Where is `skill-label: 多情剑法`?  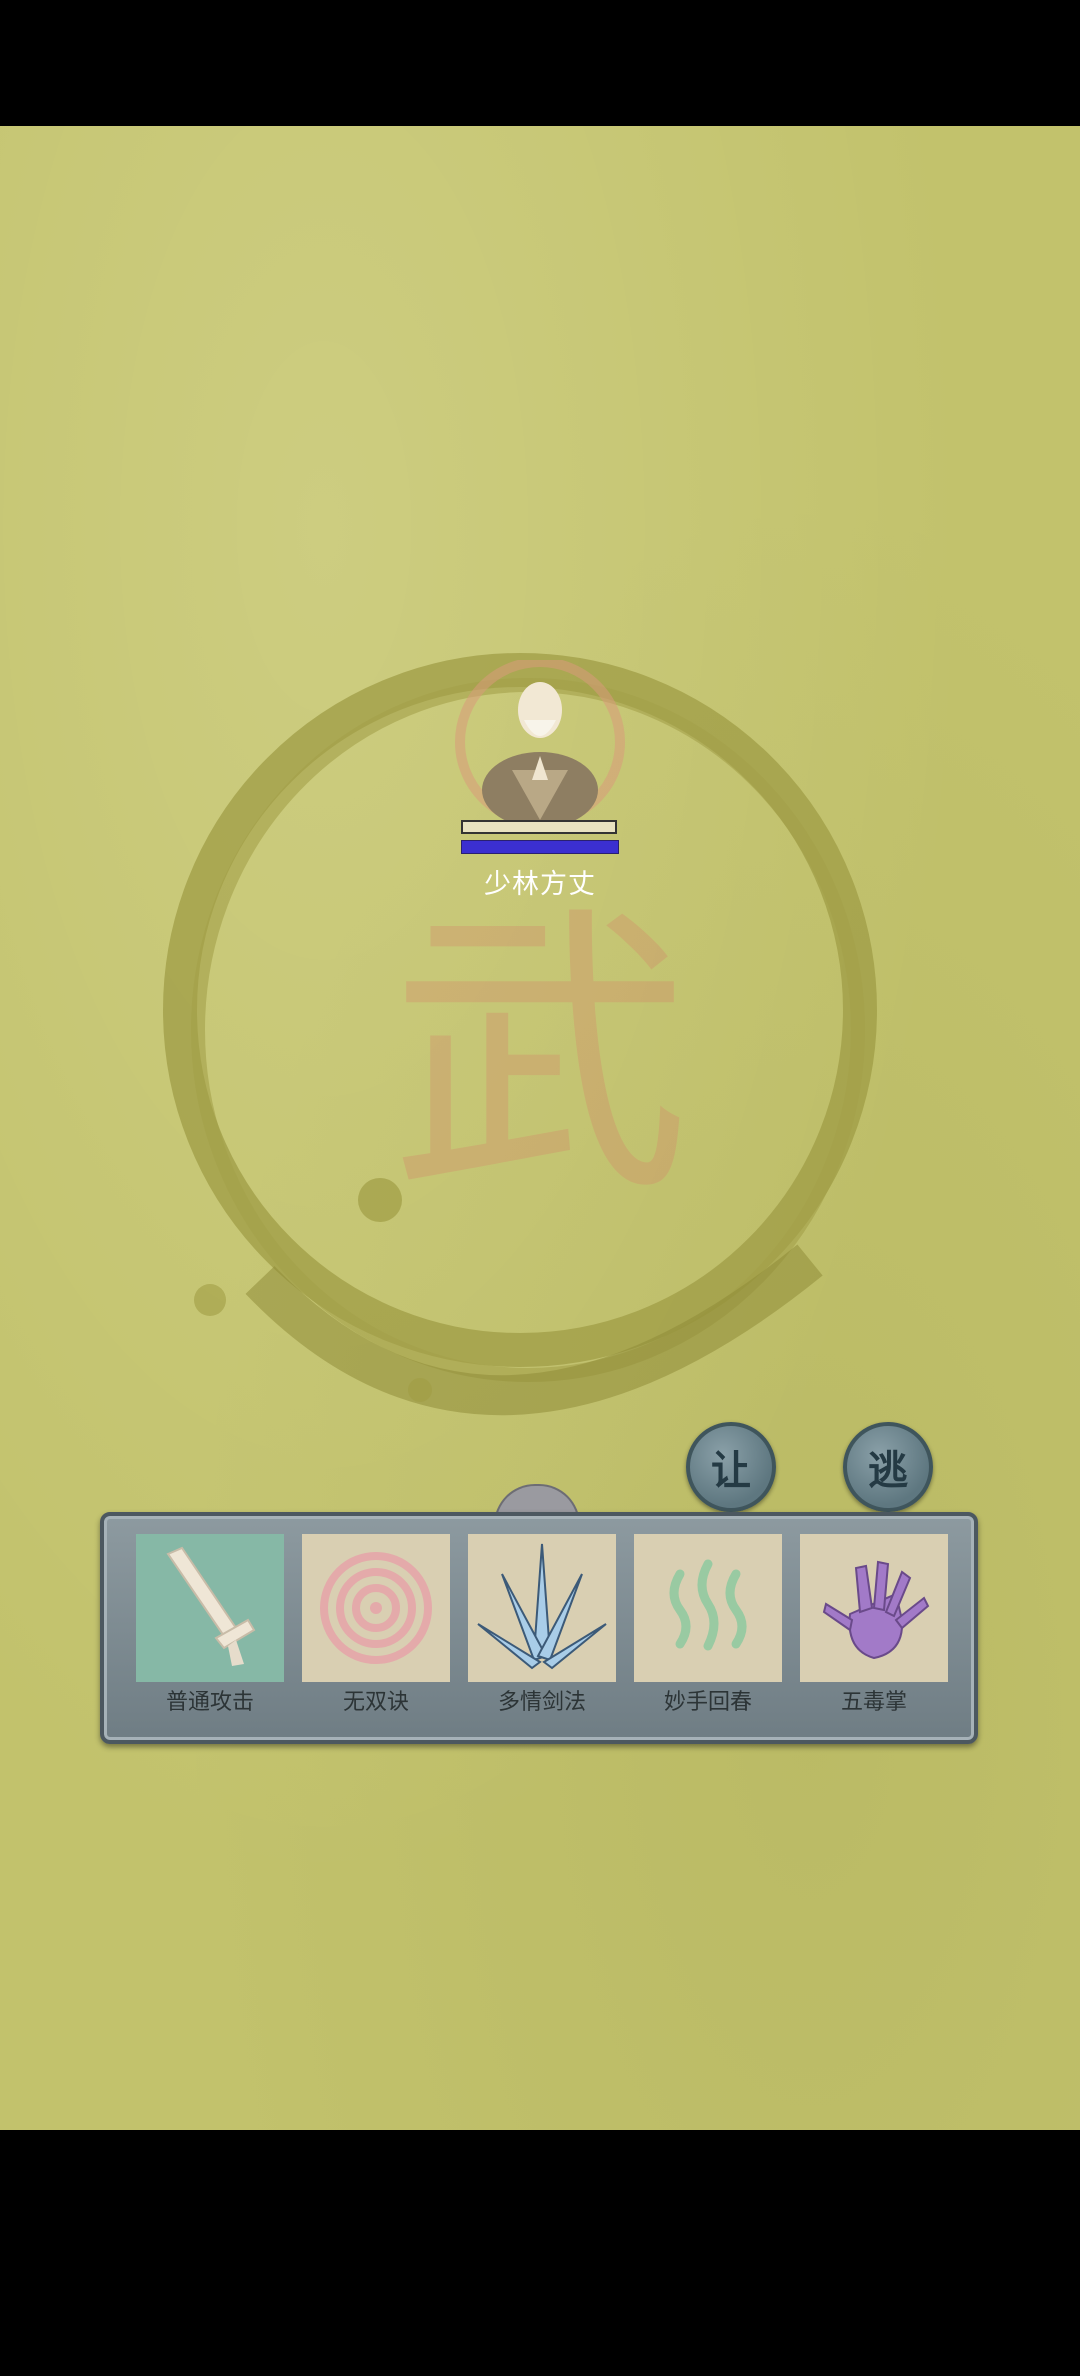 skill-label: 多情剑法 is located at coordinates (541, 1702).